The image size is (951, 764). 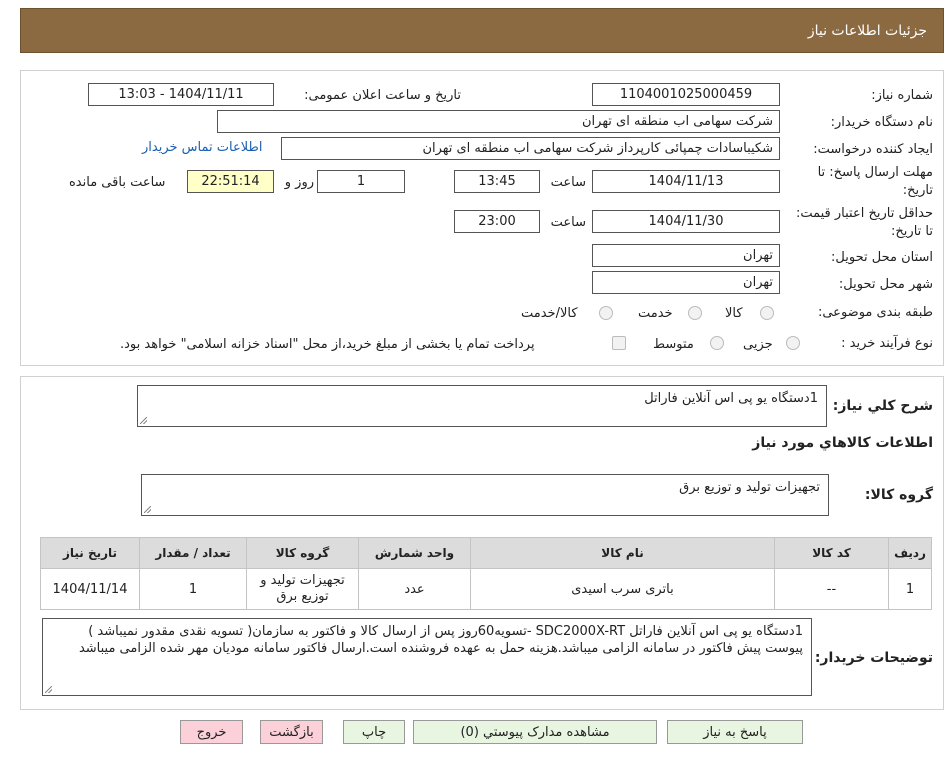 What do you see at coordinates (831, 553) in the screenshot?
I see `col-header-code: کد کالا` at bounding box center [831, 553].